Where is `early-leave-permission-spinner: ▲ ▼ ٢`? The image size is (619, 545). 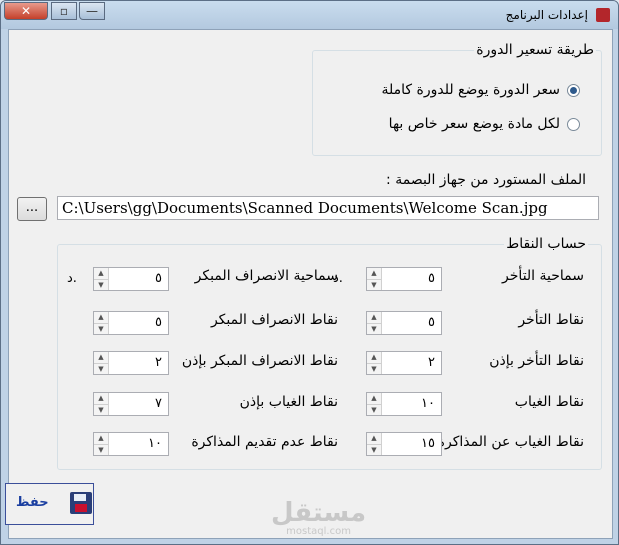
early-leave-permission-spinner: ▲ ▼ ٢ is located at coordinates (131, 363).